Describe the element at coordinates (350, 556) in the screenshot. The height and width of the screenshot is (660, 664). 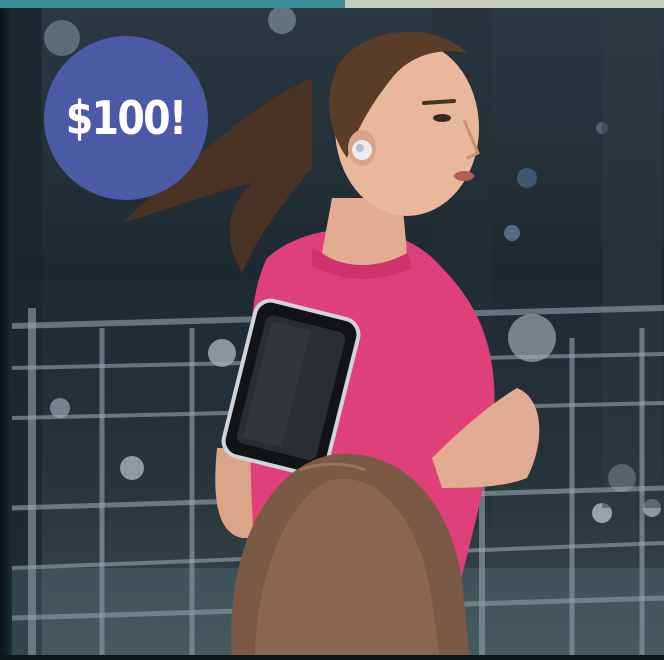
I see `foreground-person-head` at that location.